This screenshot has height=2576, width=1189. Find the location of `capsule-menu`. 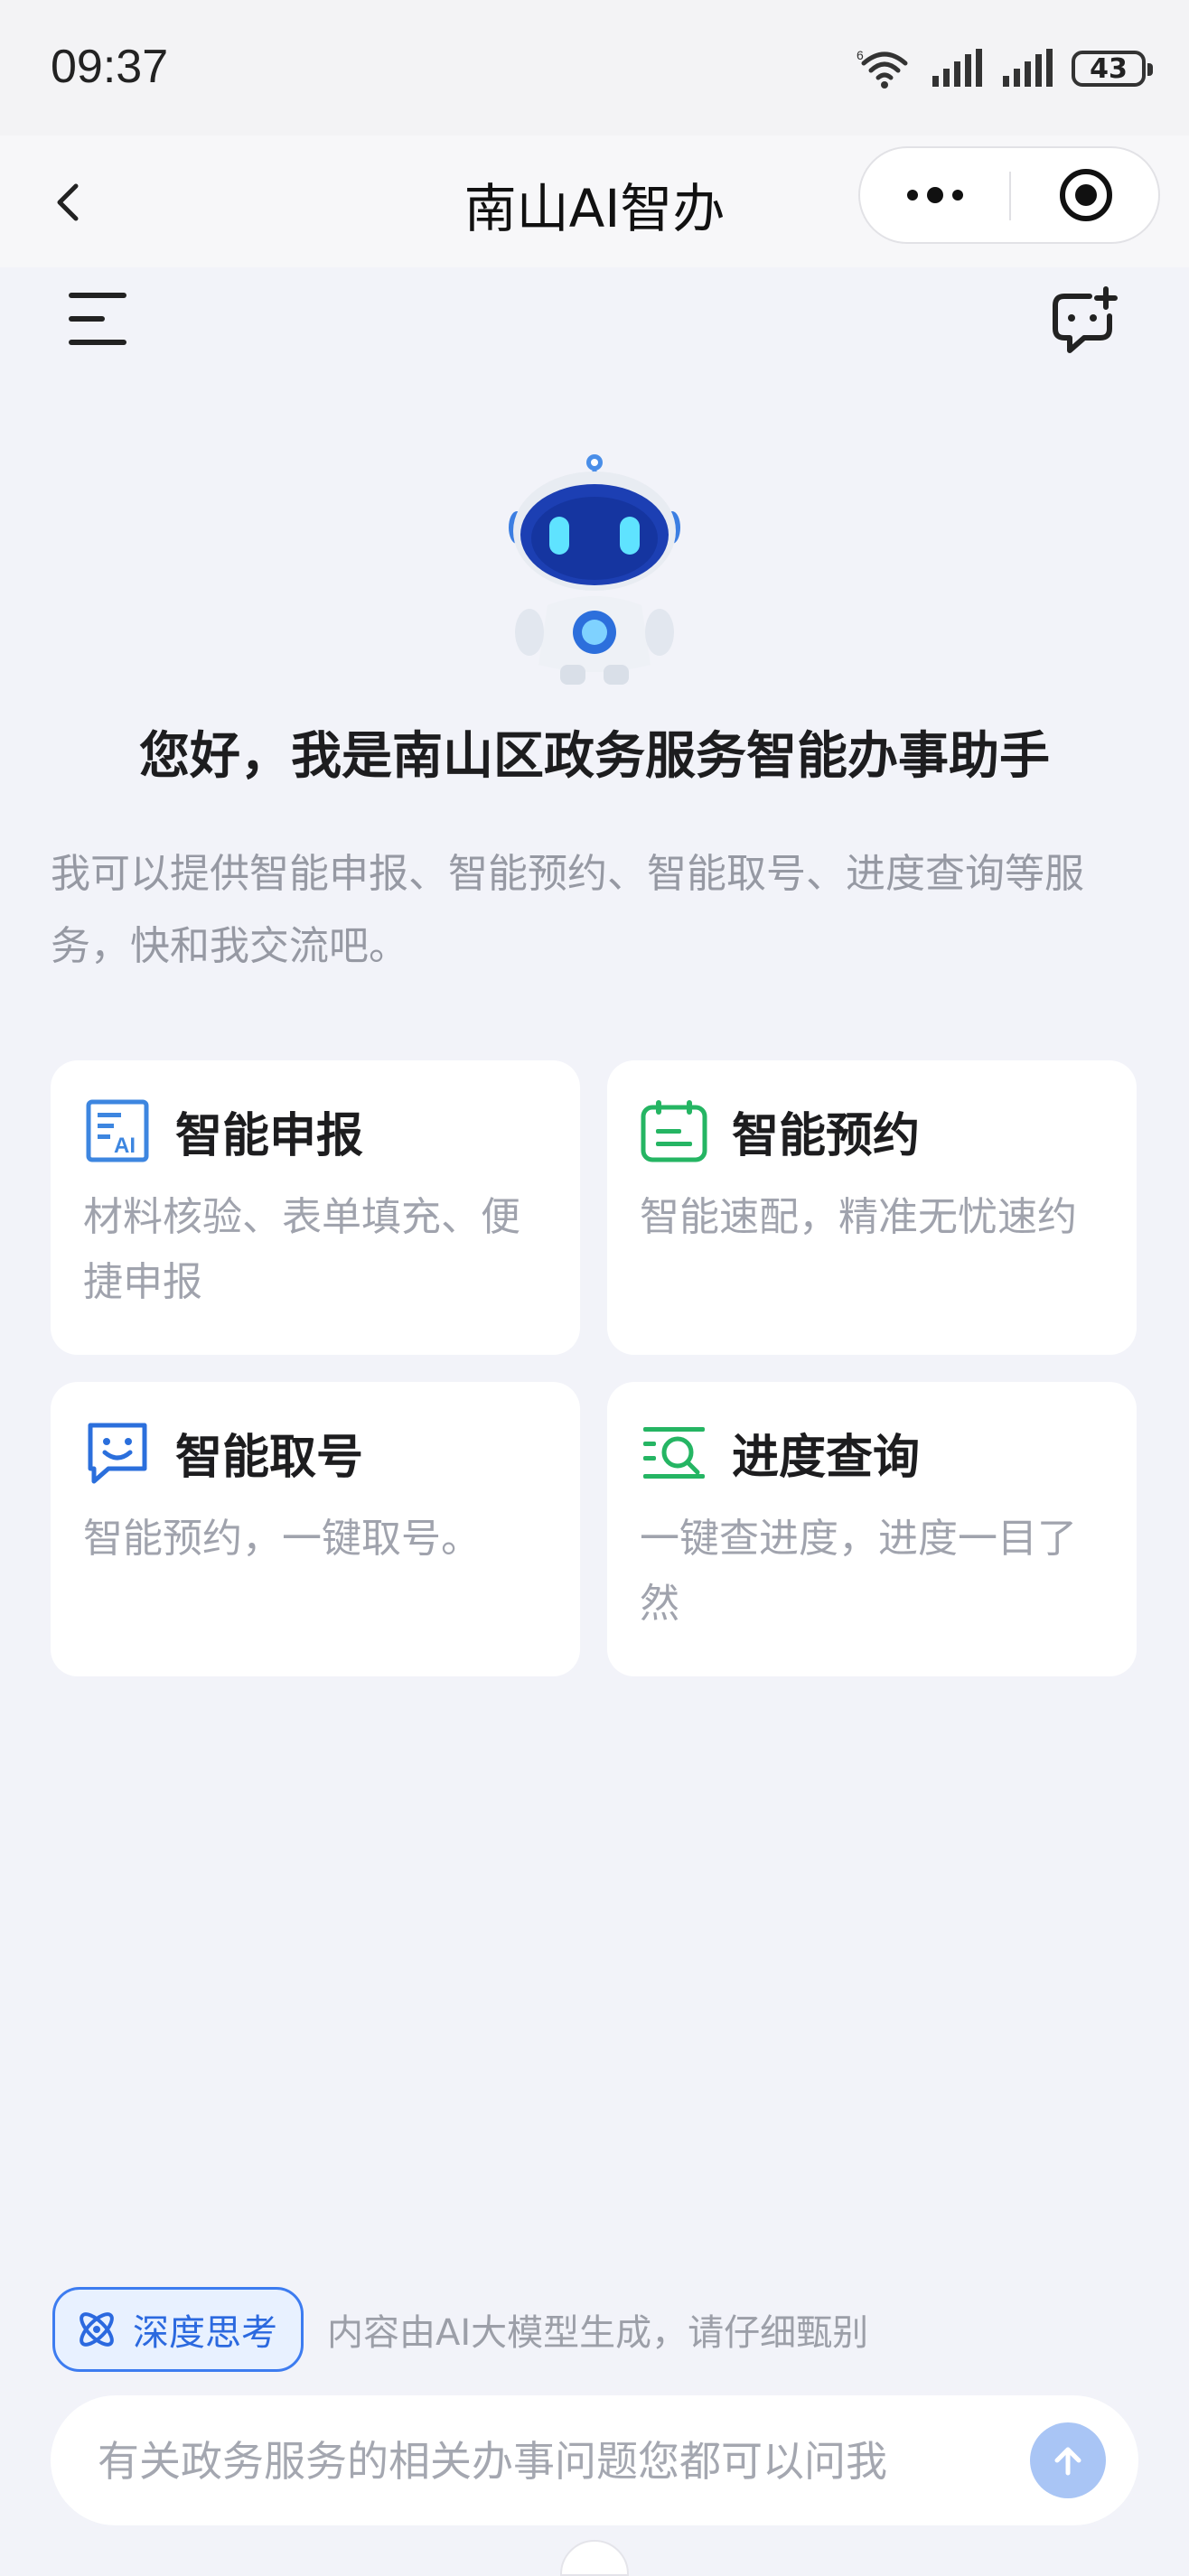

capsule-menu is located at coordinates (1009, 195).